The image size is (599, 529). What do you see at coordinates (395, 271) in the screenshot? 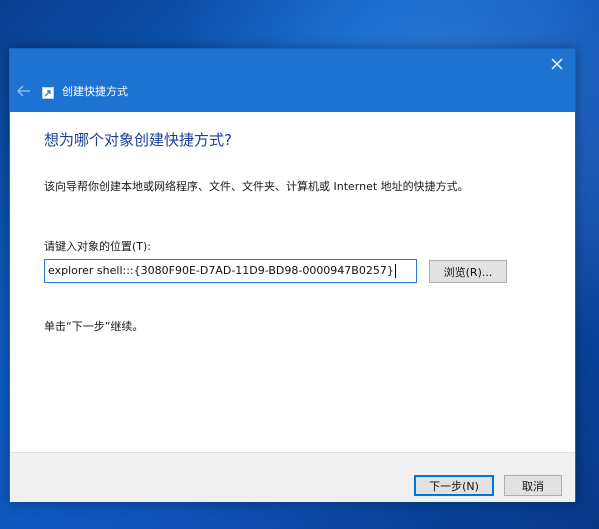
I see `text-caret` at bounding box center [395, 271].